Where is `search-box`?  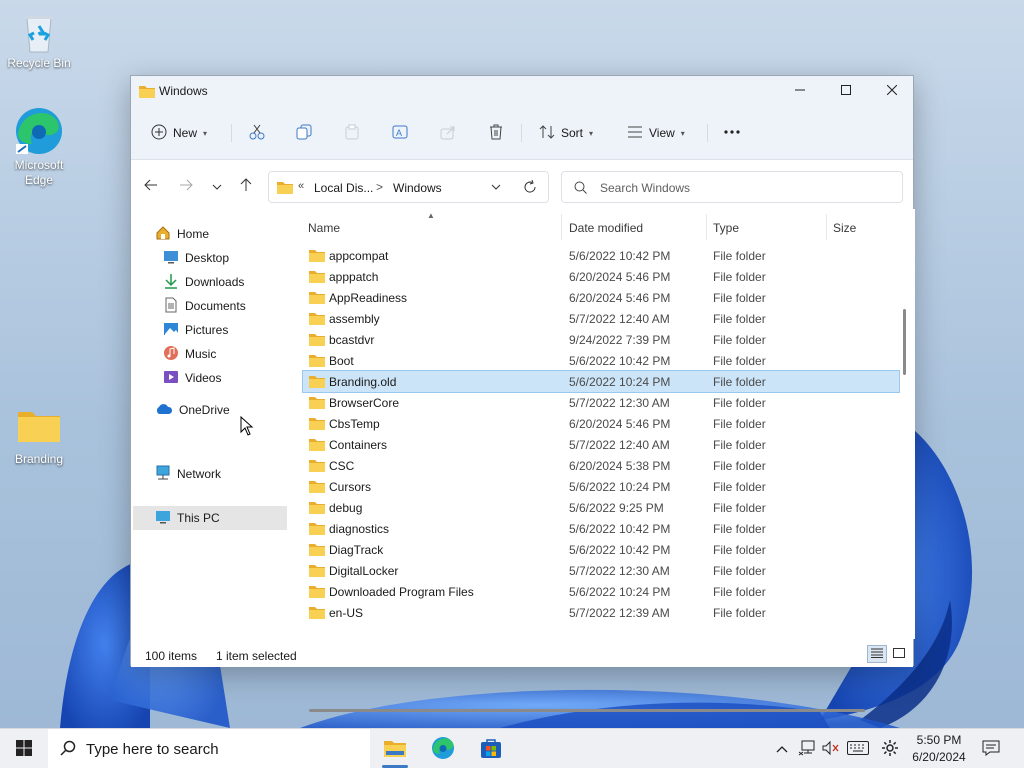
search-box is located at coordinates (732, 187).